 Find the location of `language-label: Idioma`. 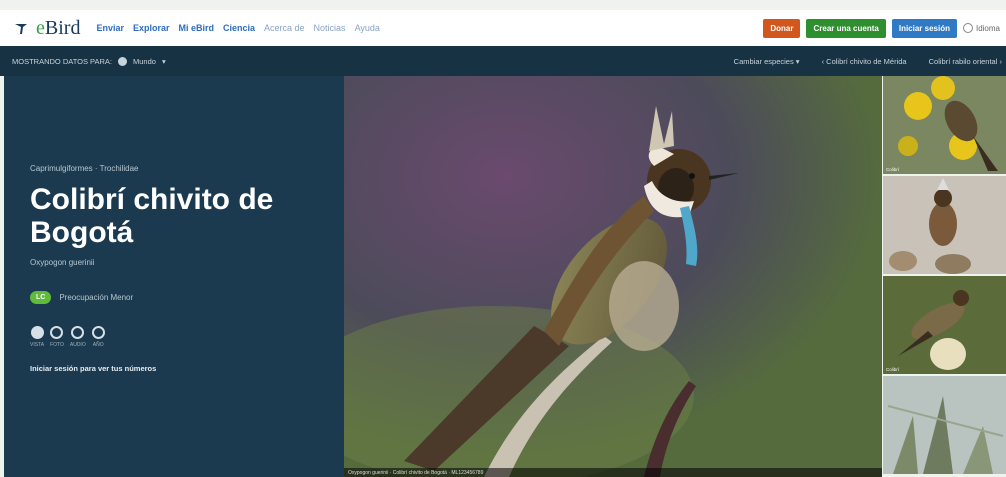

language-label: Idioma is located at coordinates (987, 28).